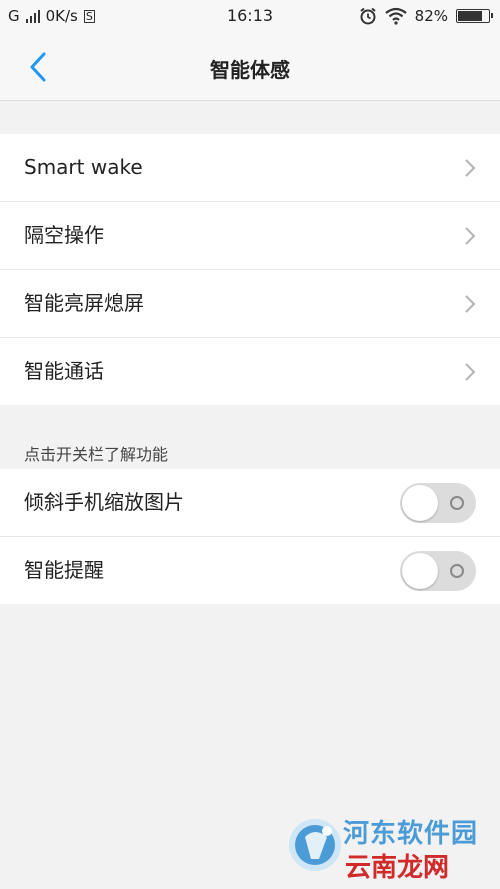 This screenshot has width=500, height=889. What do you see at coordinates (368, 16) in the screenshot?
I see `alarm-icon` at bounding box center [368, 16].